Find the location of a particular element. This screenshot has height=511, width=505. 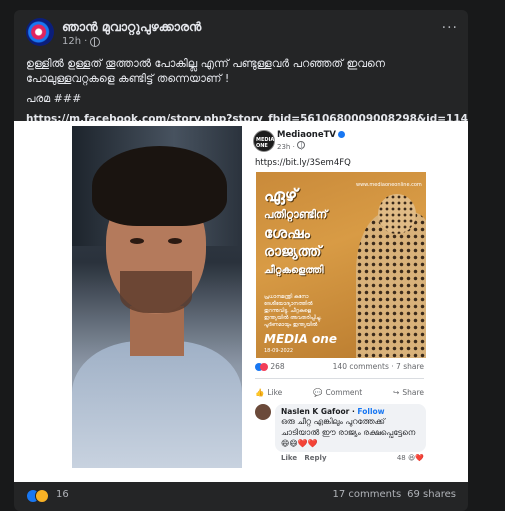

love-reaction-icon is located at coordinates (264, 367).